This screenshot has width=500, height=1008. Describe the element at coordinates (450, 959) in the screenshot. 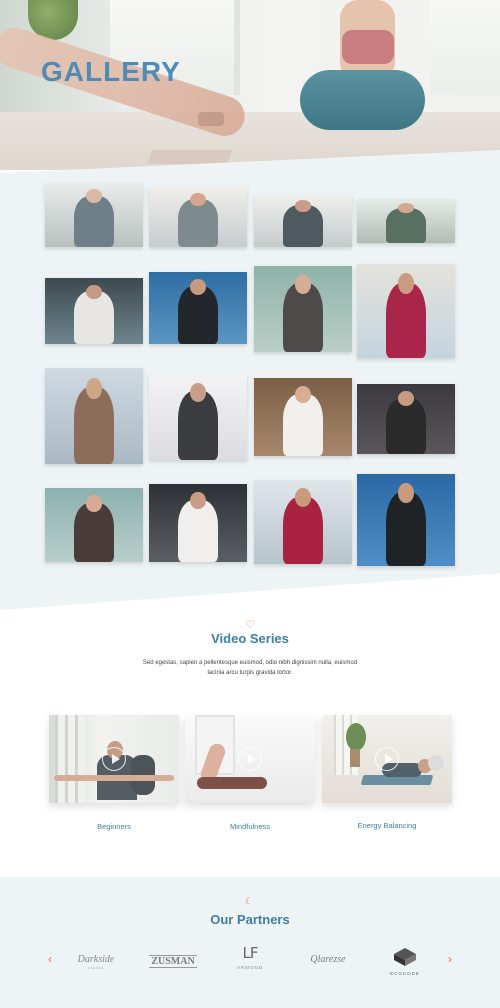

I see `carousel-next-icon: ›` at that location.